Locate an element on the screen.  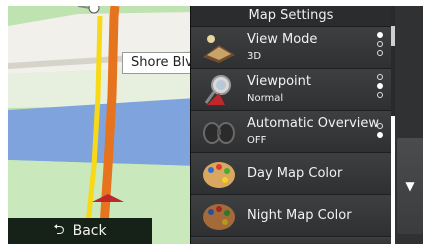
scroll-down-button: ▼ is located at coordinates (410, 186).